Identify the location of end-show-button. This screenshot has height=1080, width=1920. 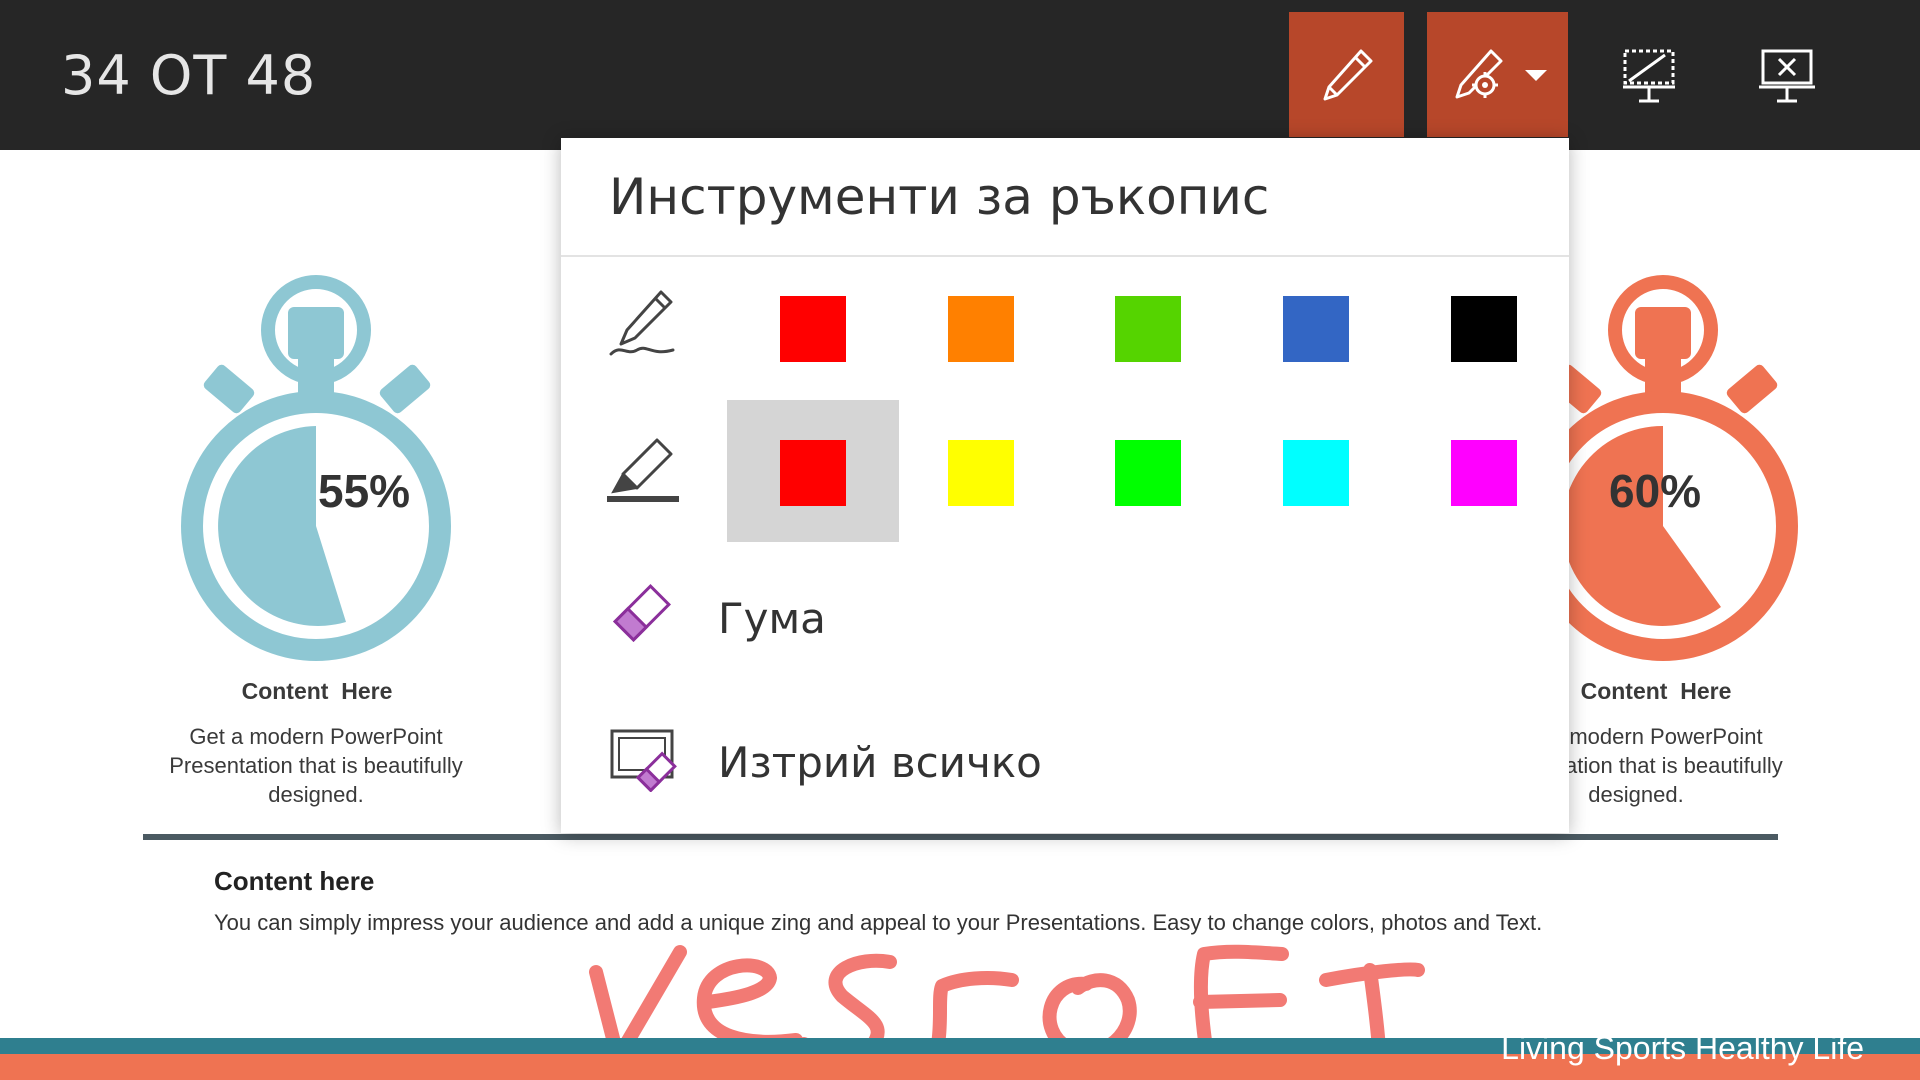
(1786, 74).